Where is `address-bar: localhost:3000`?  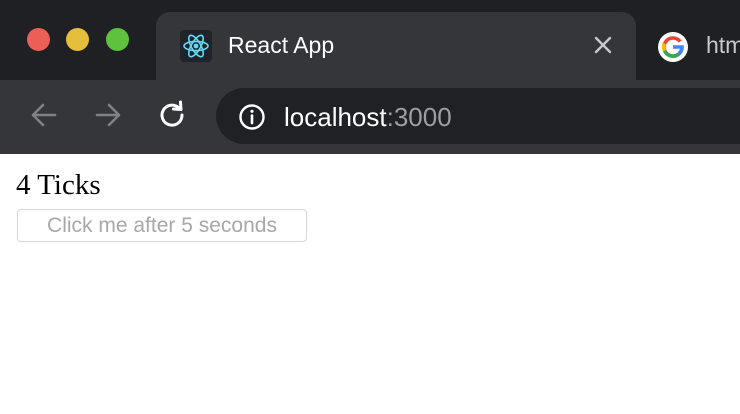
address-bar: localhost:3000 is located at coordinates (478, 116).